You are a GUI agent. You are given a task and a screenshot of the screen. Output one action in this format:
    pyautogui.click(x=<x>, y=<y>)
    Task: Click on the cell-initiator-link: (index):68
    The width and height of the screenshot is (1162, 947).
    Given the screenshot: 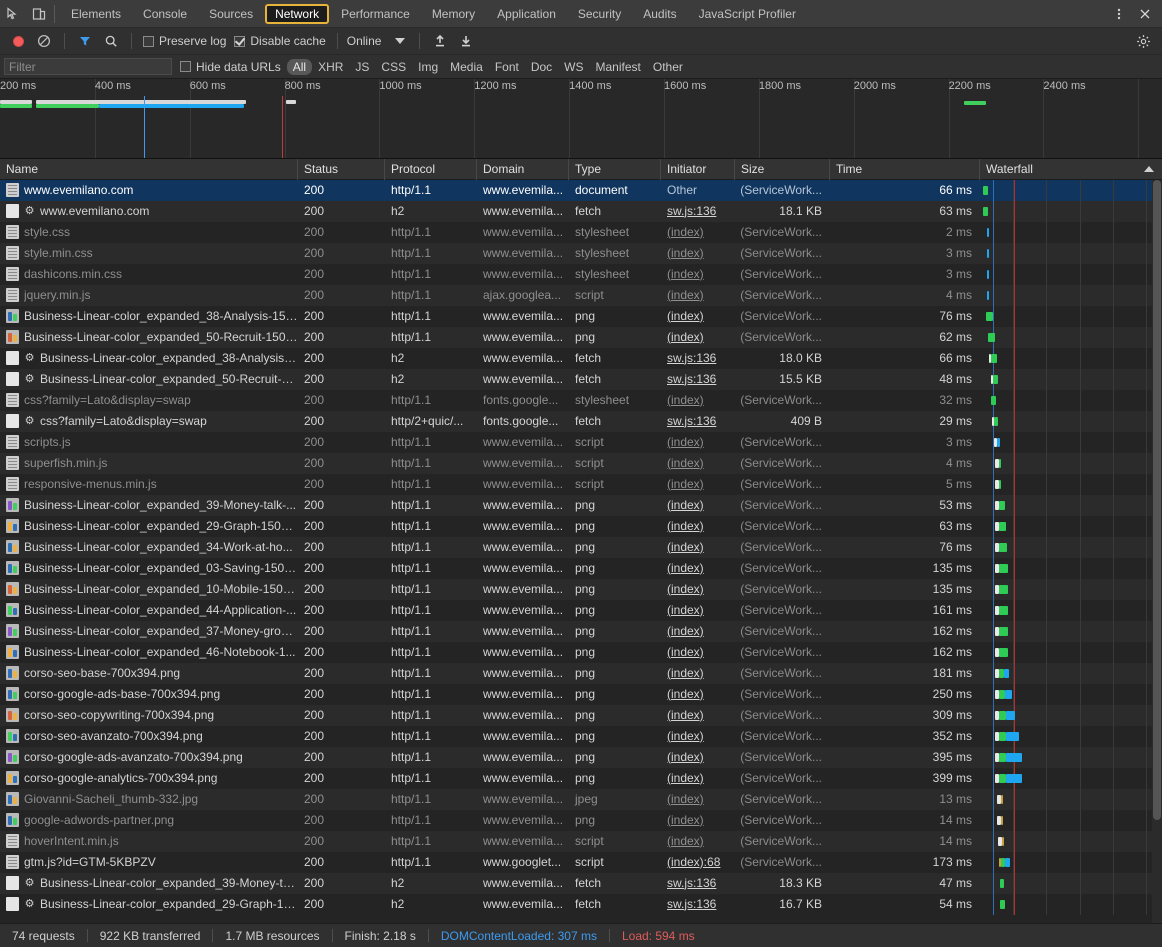 What is the action you would take?
    pyautogui.click(x=693, y=862)
    